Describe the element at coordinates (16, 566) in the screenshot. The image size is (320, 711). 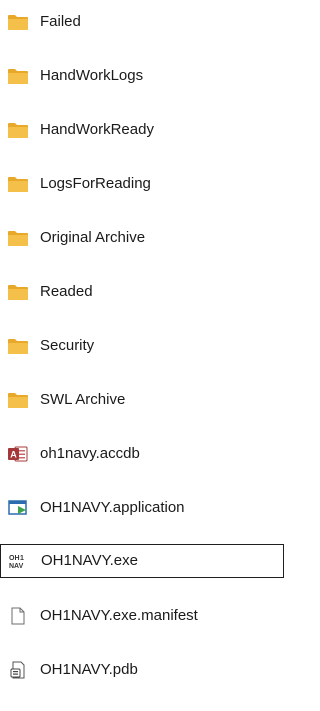
I see `svg-text: NAV` at that location.